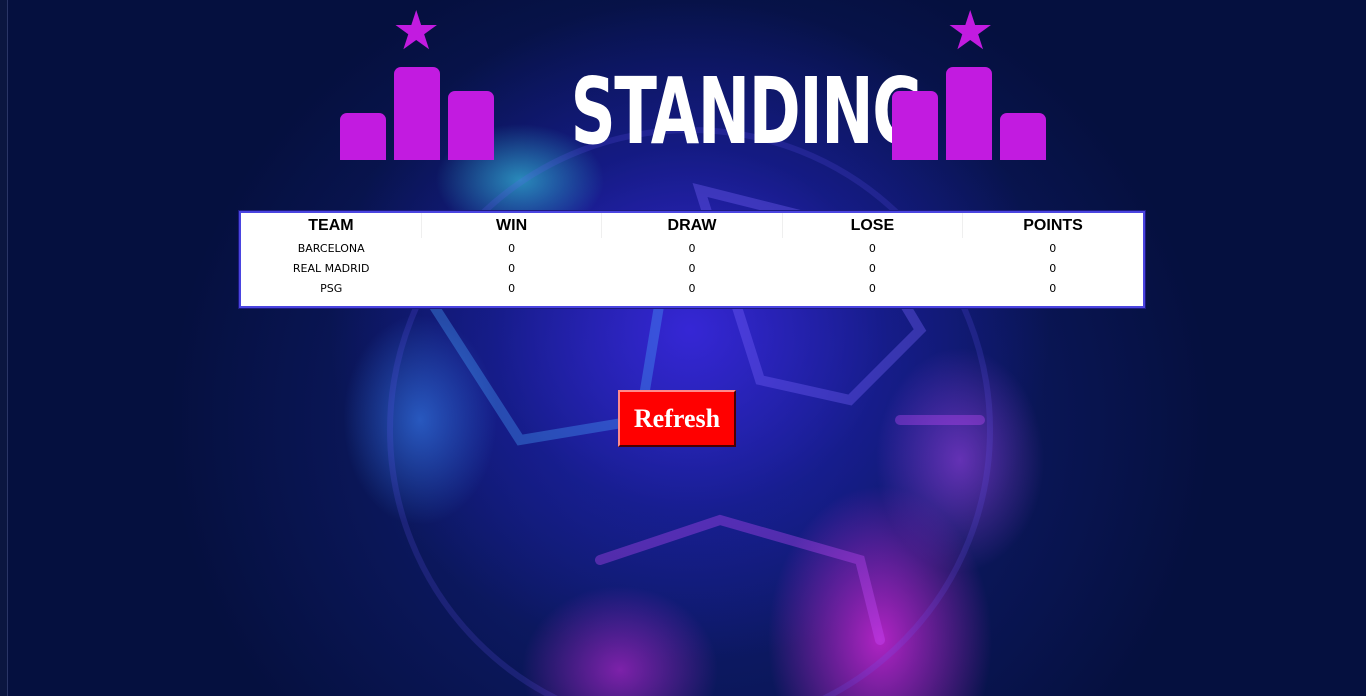  I want to click on page-title: STANDING, so click(747, 111).